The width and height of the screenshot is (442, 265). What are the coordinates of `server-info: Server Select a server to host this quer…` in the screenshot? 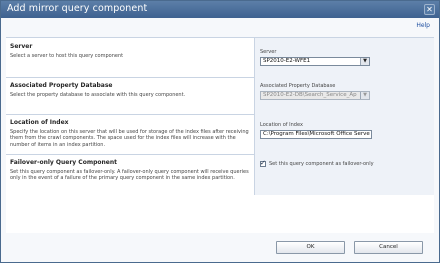 It's located at (130, 57).